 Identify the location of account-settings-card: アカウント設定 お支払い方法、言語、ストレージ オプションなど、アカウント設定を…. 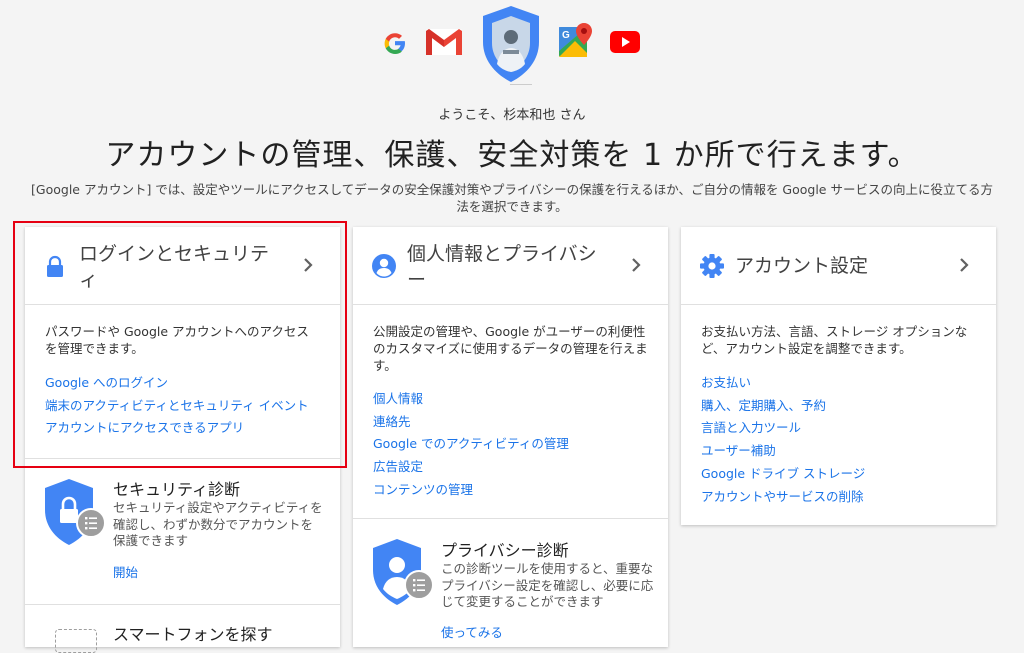
(838, 376).